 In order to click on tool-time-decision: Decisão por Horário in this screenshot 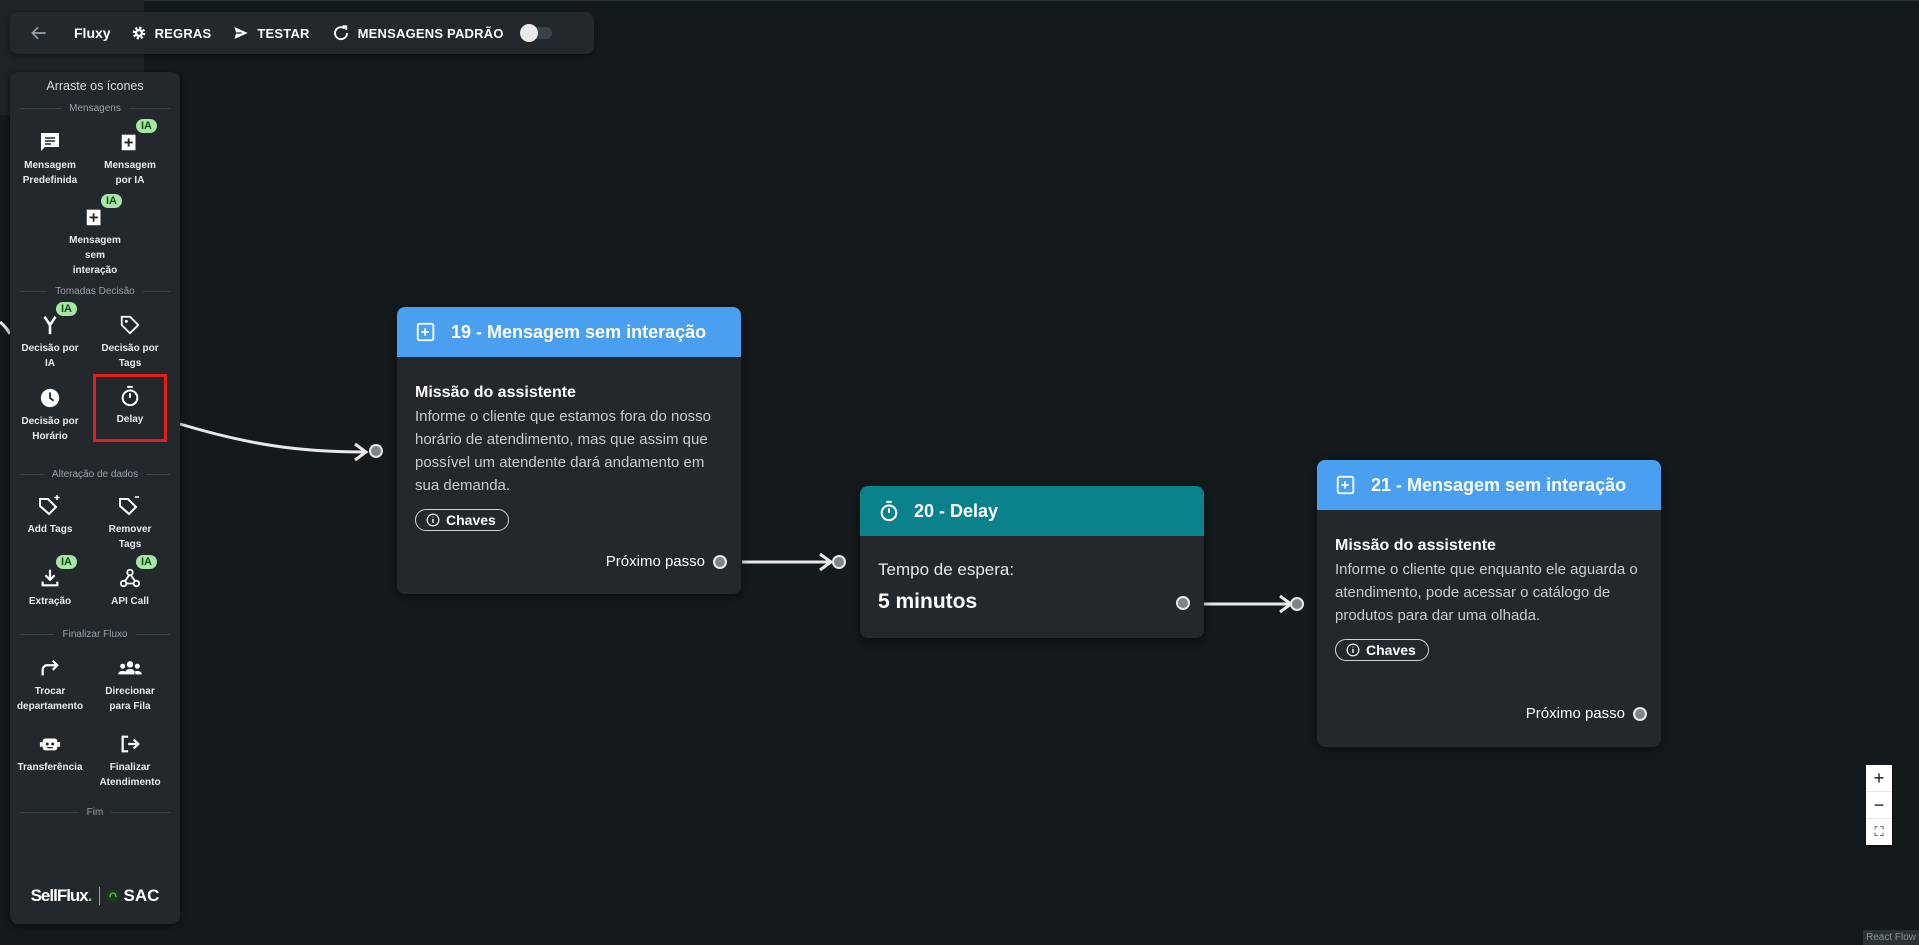, I will do `click(50, 416)`.